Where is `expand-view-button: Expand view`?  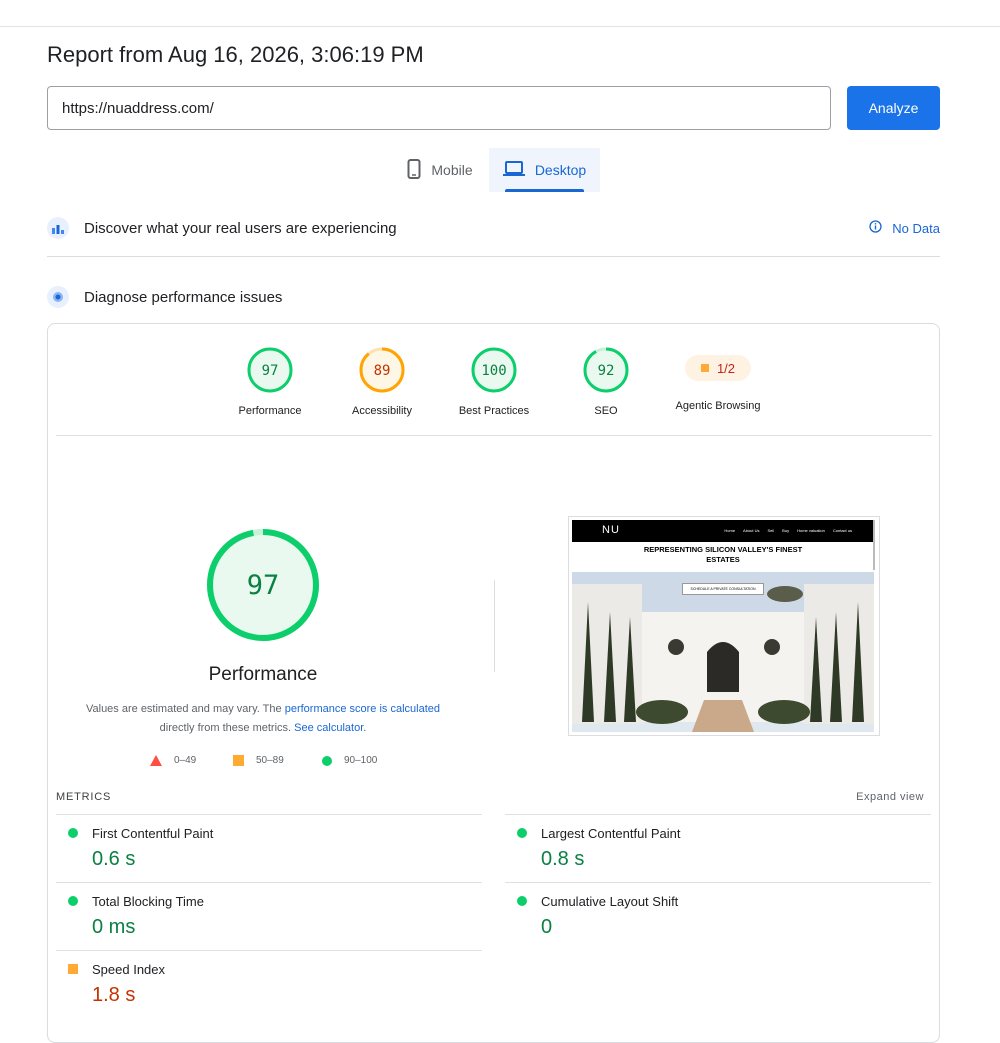 expand-view-button: Expand view is located at coordinates (890, 797).